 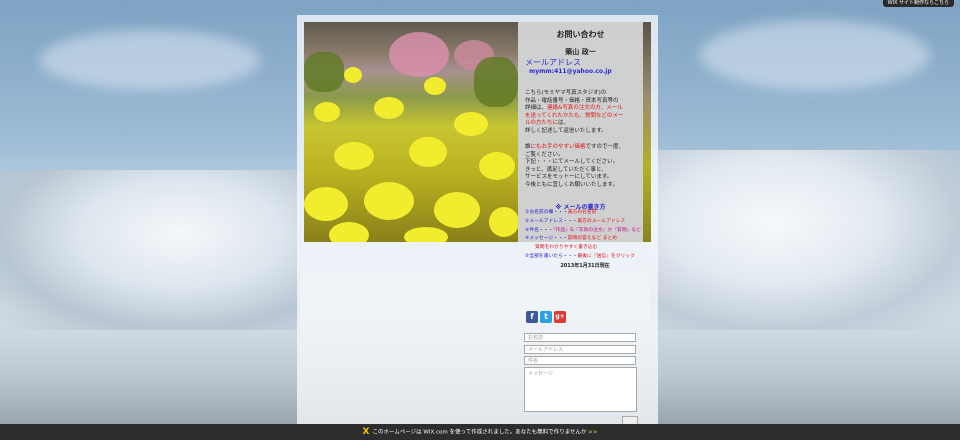 I want to click on mail-heading: メールアドレス, so click(x=553, y=62).